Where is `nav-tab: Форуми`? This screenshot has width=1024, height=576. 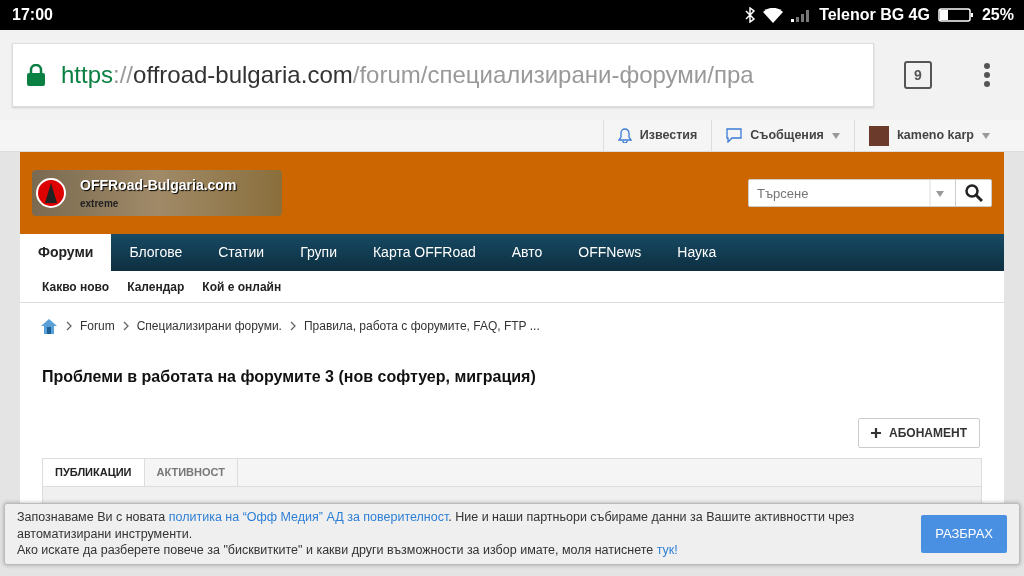
nav-tab: Форуми is located at coordinates (66, 252).